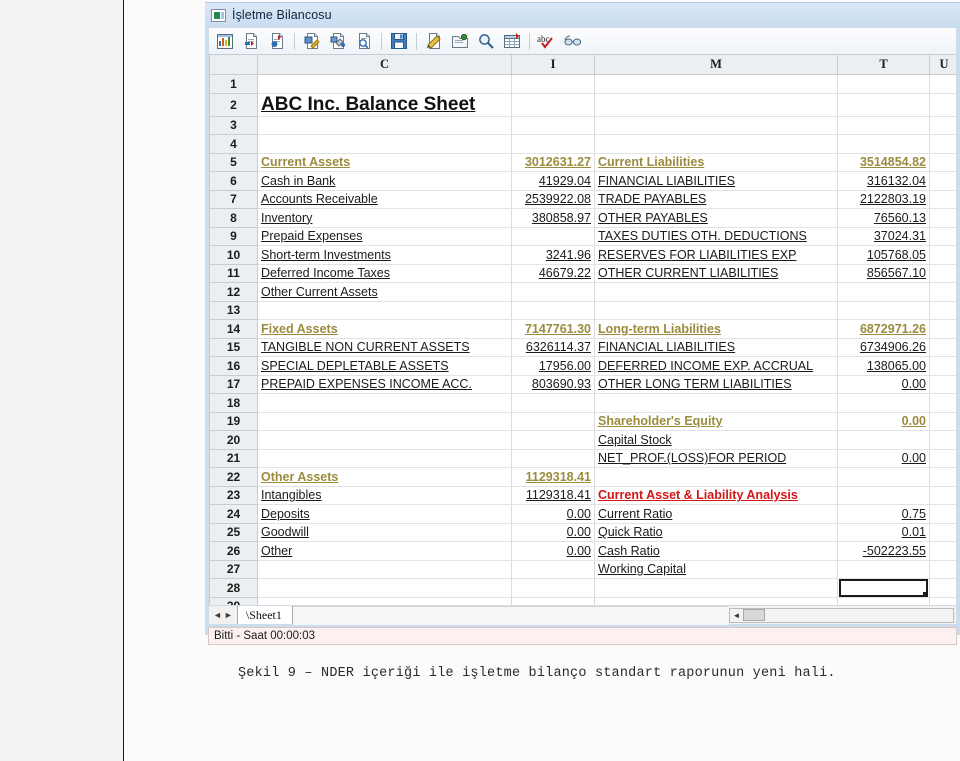  I want to click on cell-I24: 0.00, so click(553, 514).